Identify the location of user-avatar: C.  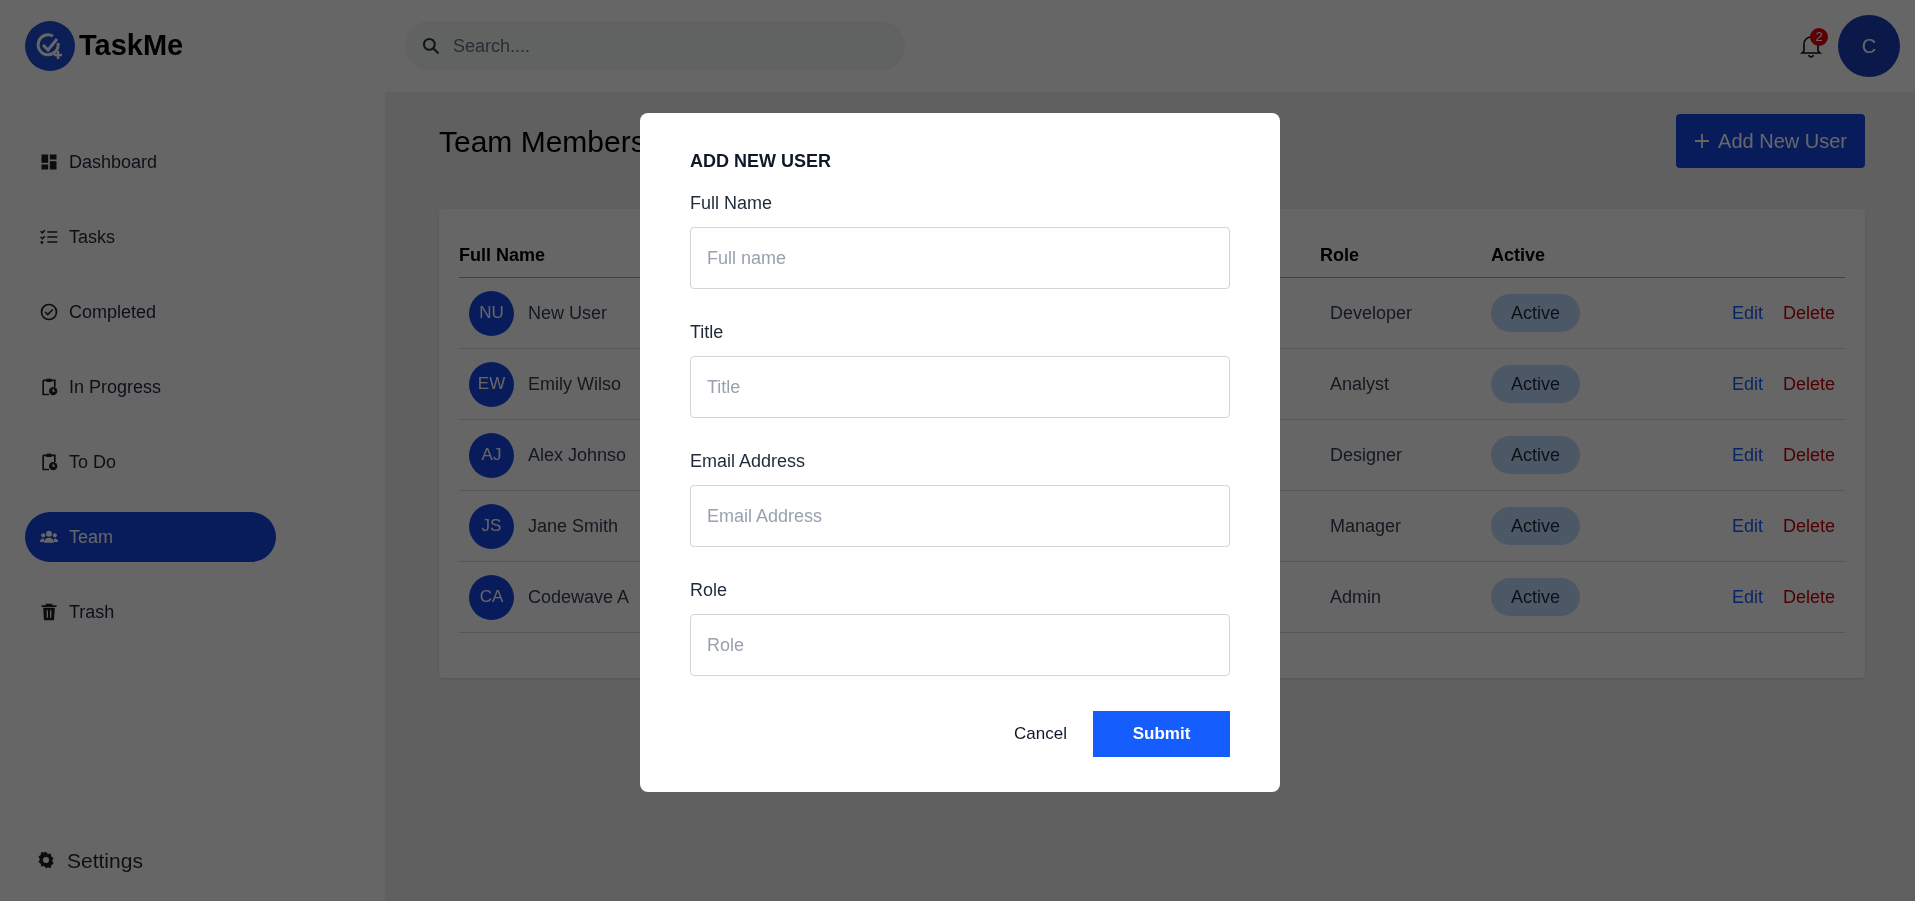
(1869, 46).